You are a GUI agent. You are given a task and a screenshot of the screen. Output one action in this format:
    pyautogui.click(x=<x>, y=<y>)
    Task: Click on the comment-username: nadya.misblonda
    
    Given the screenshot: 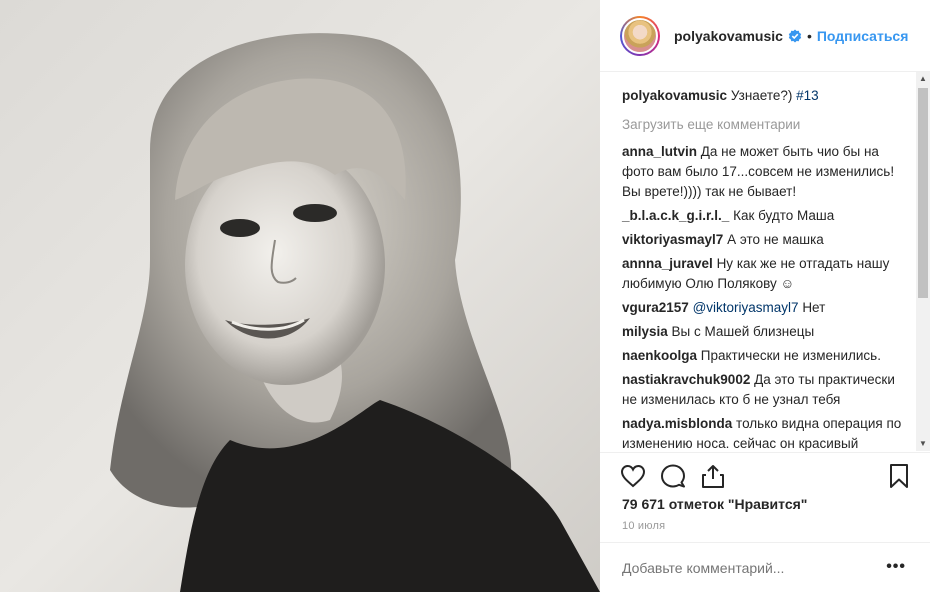 What is the action you would take?
    pyautogui.click(x=677, y=423)
    